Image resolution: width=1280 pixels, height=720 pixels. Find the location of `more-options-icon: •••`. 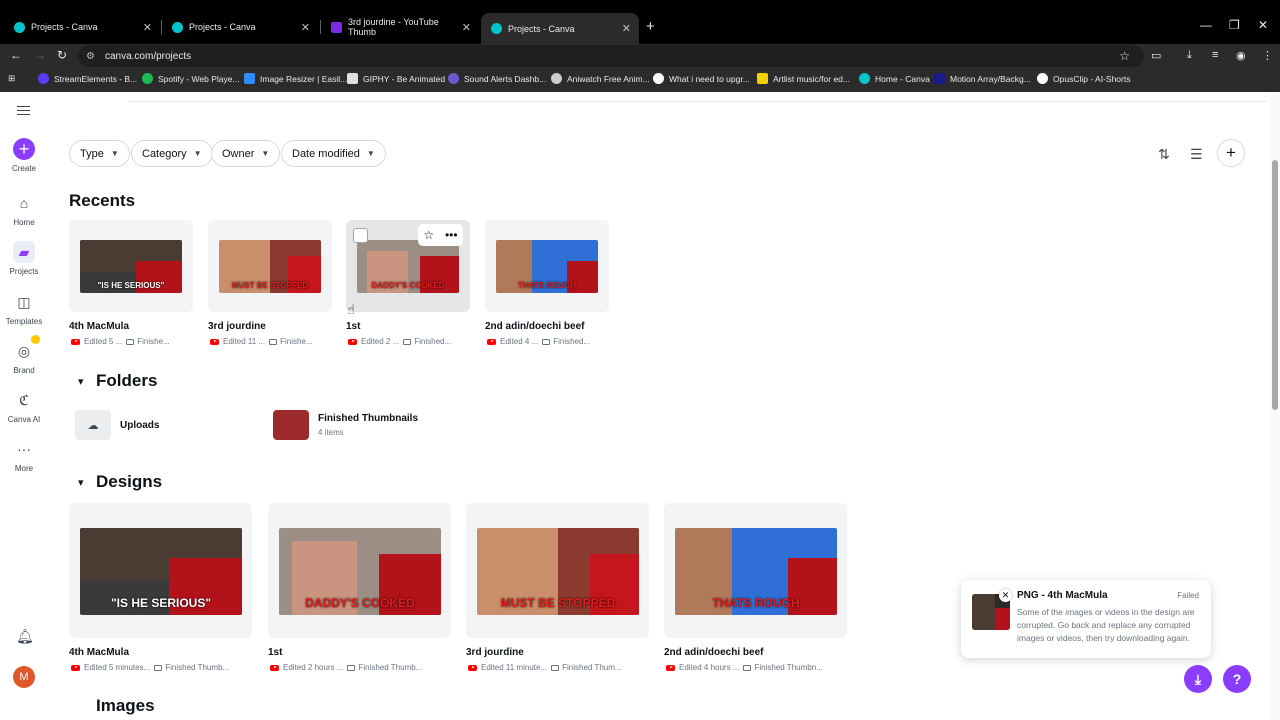

more-options-icon: ••• is located at coordinates (451, 235).